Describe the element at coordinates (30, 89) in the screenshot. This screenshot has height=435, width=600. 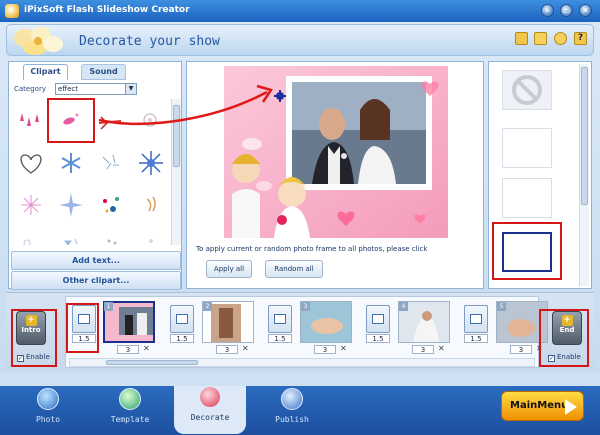
I see `category-label: Category` at that location.